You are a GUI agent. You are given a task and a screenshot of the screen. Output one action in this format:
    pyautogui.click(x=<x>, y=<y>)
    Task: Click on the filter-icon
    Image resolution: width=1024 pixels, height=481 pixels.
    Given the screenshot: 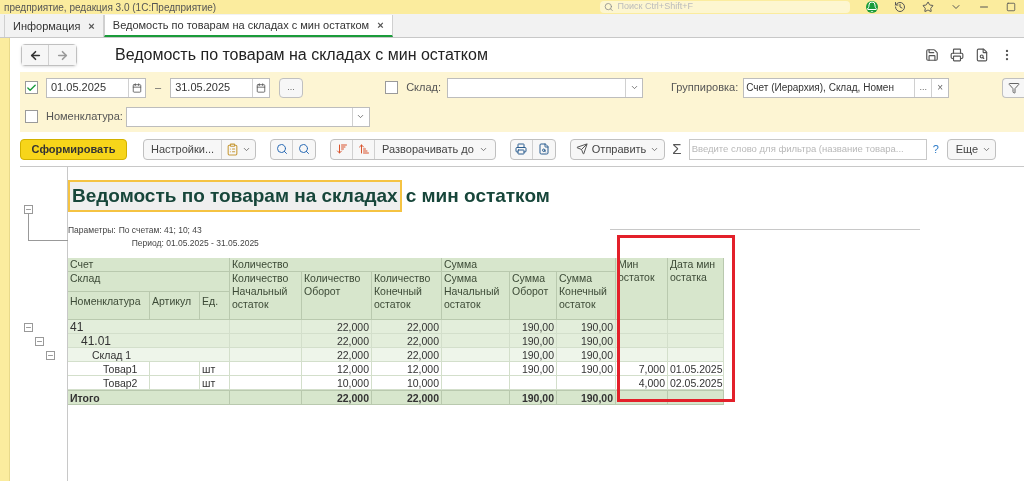 What is the action you would take?
    pyautogui.click(x=1013, y=87)
    